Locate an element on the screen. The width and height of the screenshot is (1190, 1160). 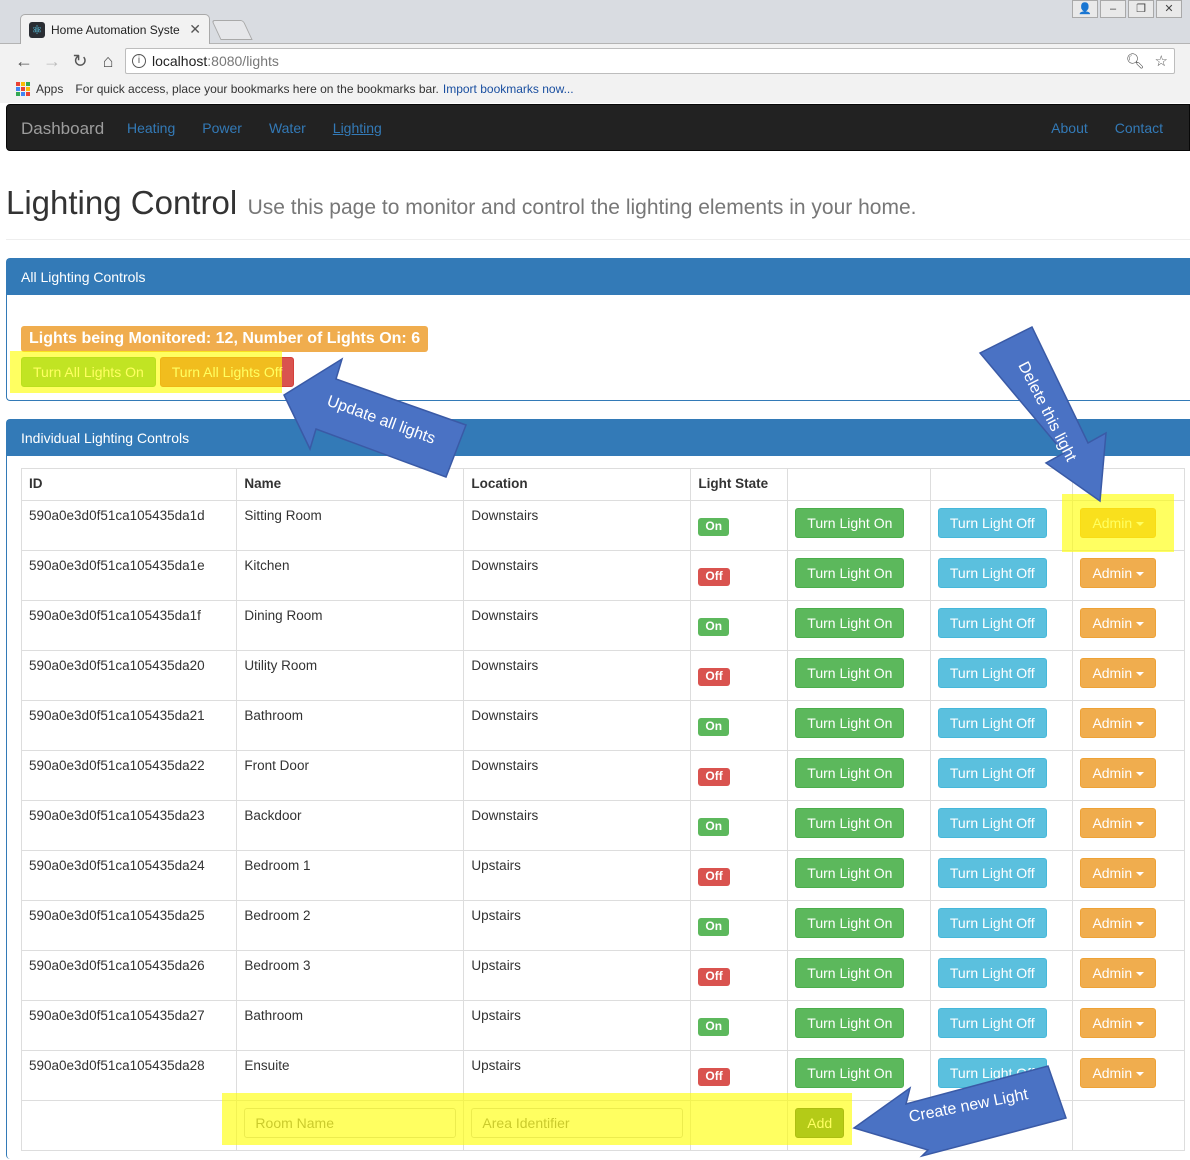
nav-link-heating: Heating is located at coordinates (151, 128).